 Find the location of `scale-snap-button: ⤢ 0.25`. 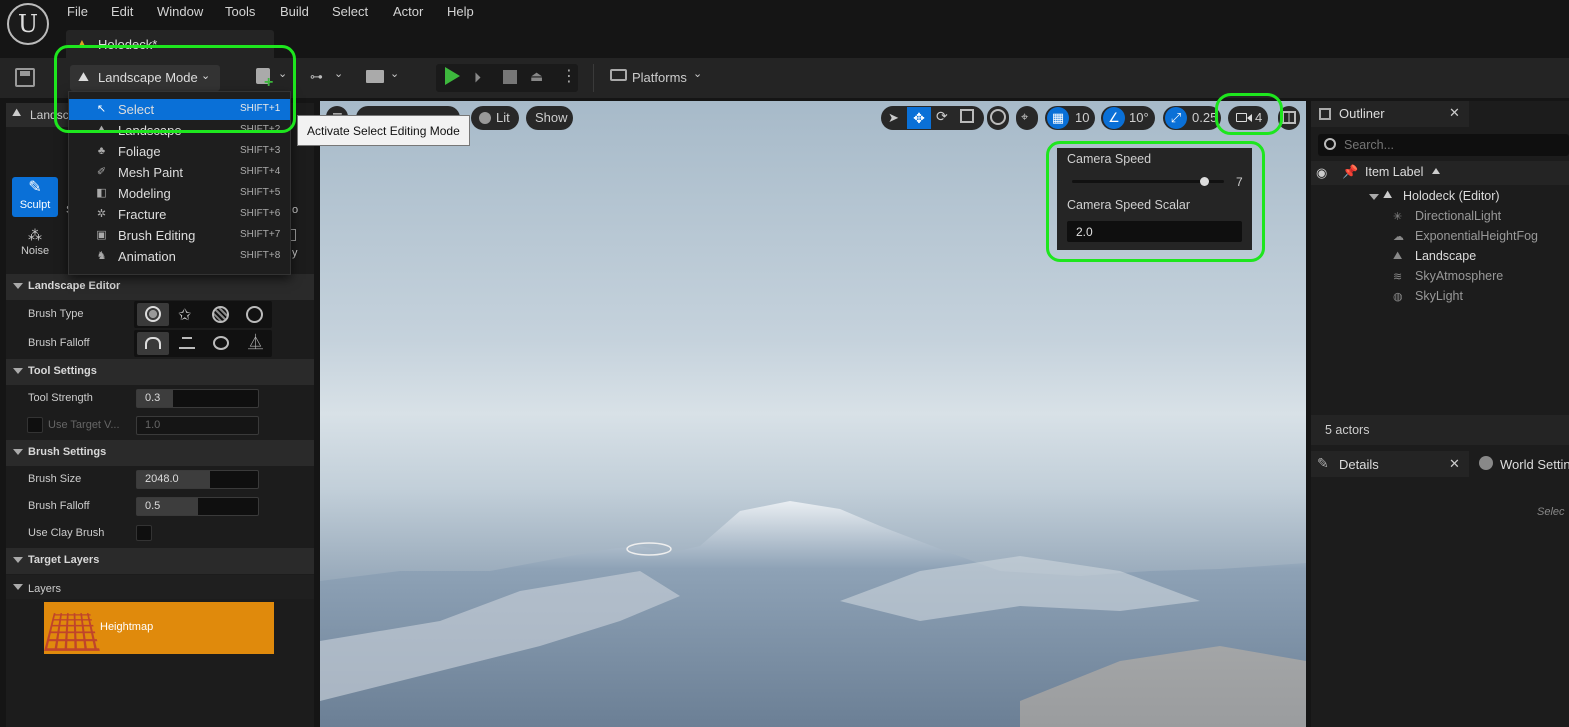

scale-snap-button: ⤢ 0.25 is located at coordinates (1192, 118).